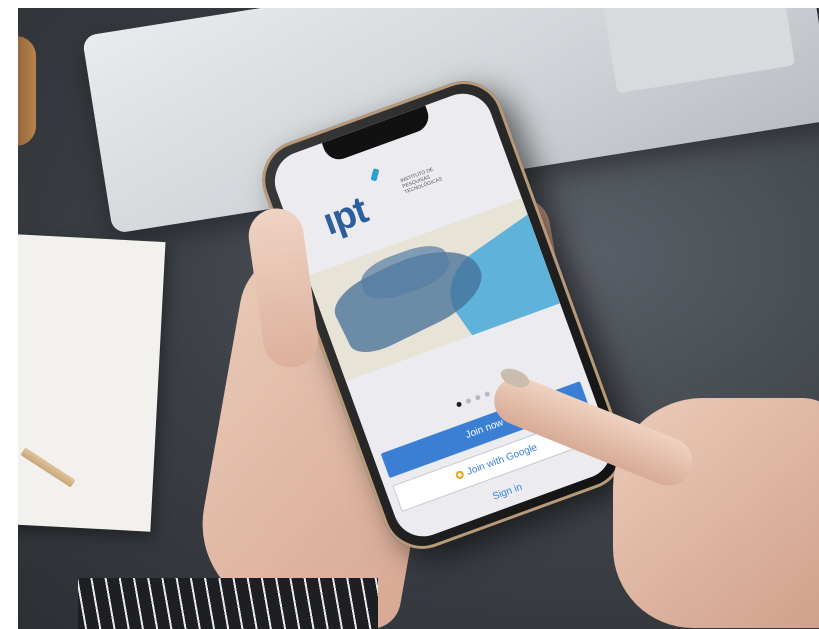 This screenshot has height=629, width=819. What do you see at coordinates (698, 51) in the screenshot?
I see `laptop-trackpad` at bounding box center [698, 51].